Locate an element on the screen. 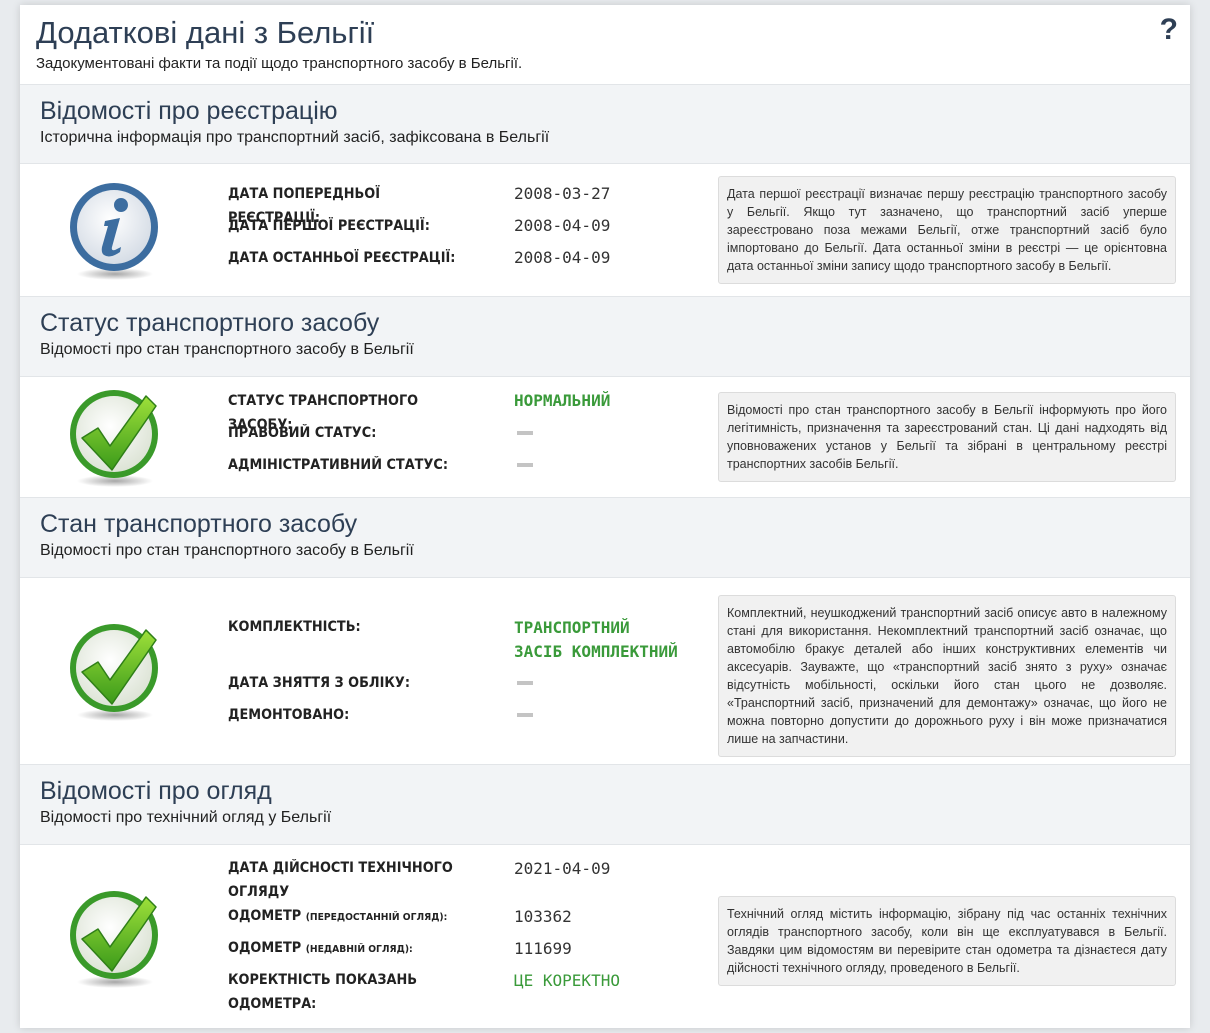 The image size is (1210, 1033). page-title: Додаткові дані з Бельгії is located at coordinates (205, 32).